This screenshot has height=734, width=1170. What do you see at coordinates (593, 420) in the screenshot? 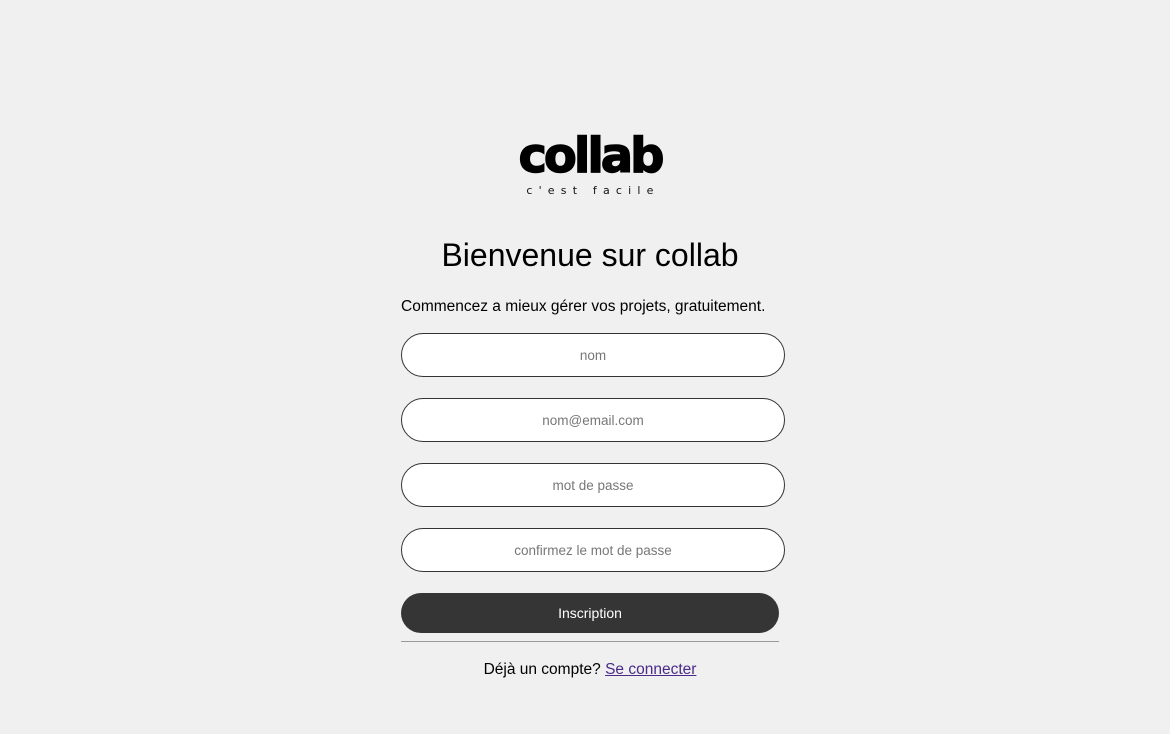
I see `email-input` at bounding box center [593, 420].